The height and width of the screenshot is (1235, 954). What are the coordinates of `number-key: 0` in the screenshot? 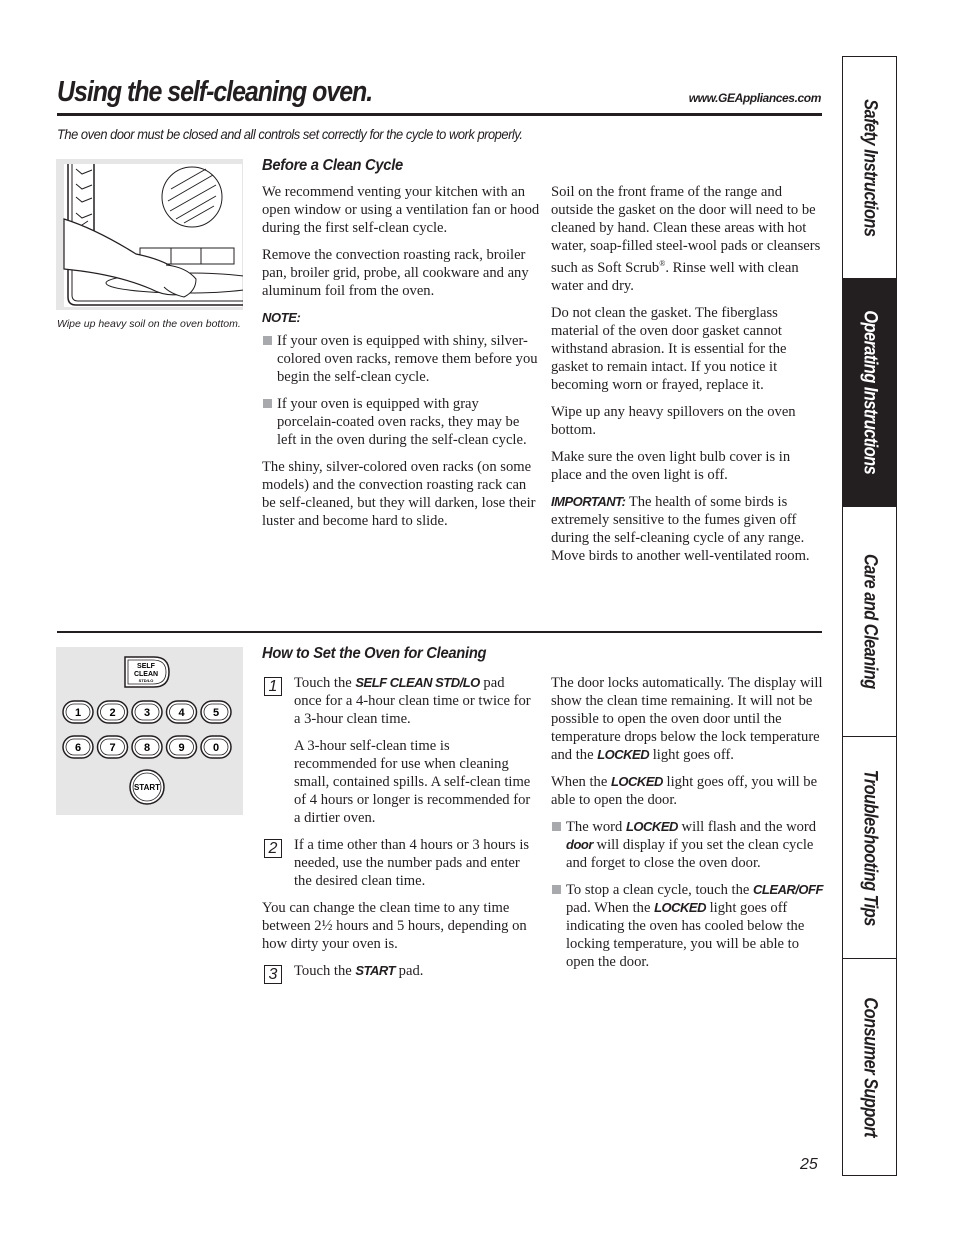 It's located at (216, 747).